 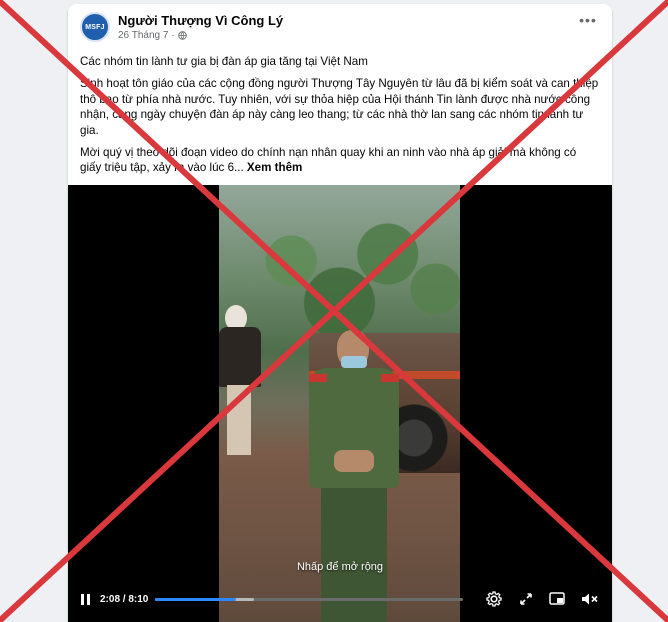 I want to click on settings-icon, so click(x=494, y=599).